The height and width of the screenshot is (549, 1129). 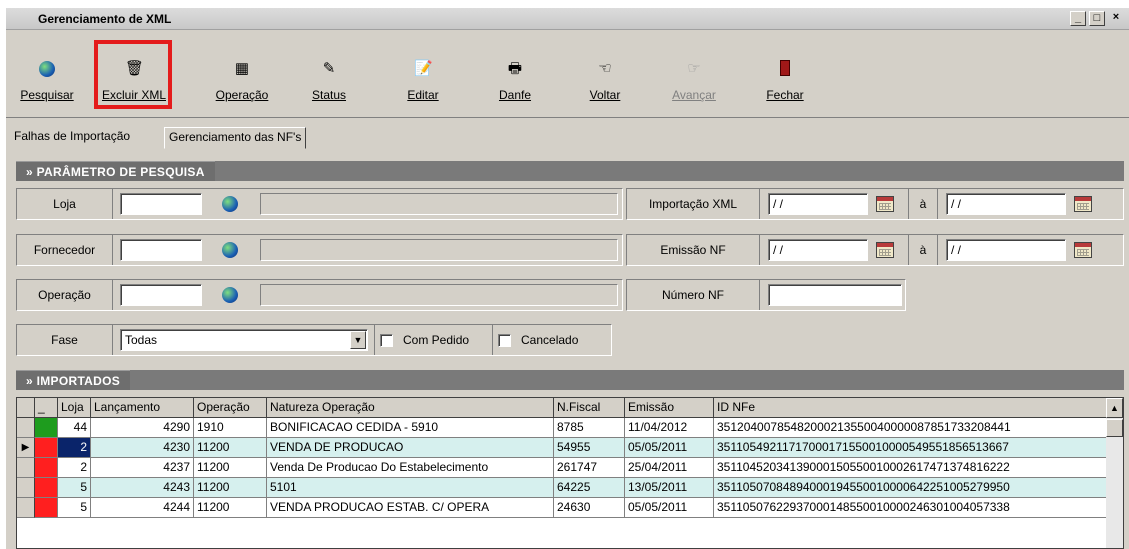 I want to click on scroll-thumb, so click(x=1114, y=428).